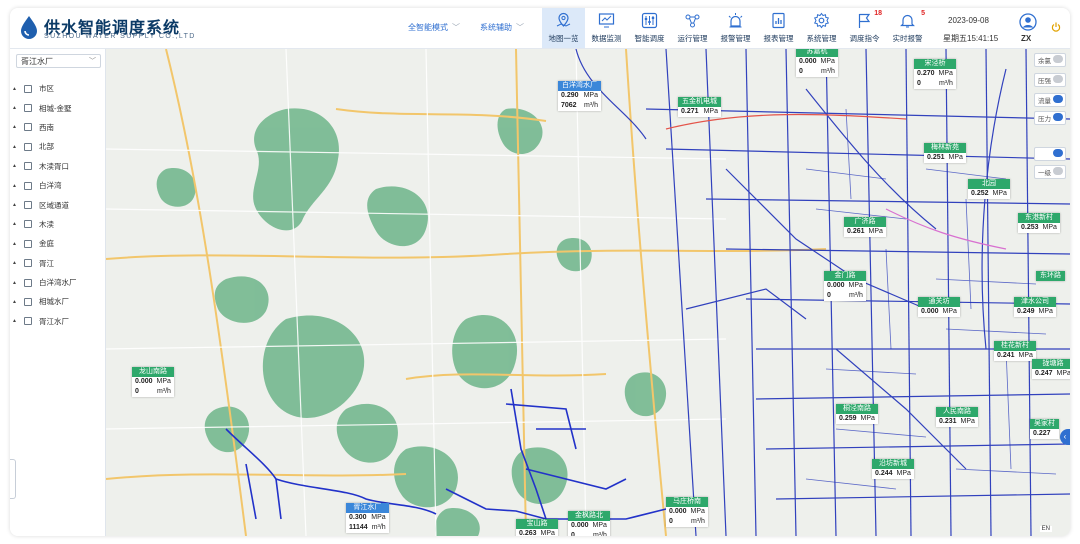 The height and width of the screenshot is (544, 1080). Describe the element at coordinates (845, 286) in the screenshot. I see `station-card: 金门路 0.000 MPa 0 m³/h` at that location.